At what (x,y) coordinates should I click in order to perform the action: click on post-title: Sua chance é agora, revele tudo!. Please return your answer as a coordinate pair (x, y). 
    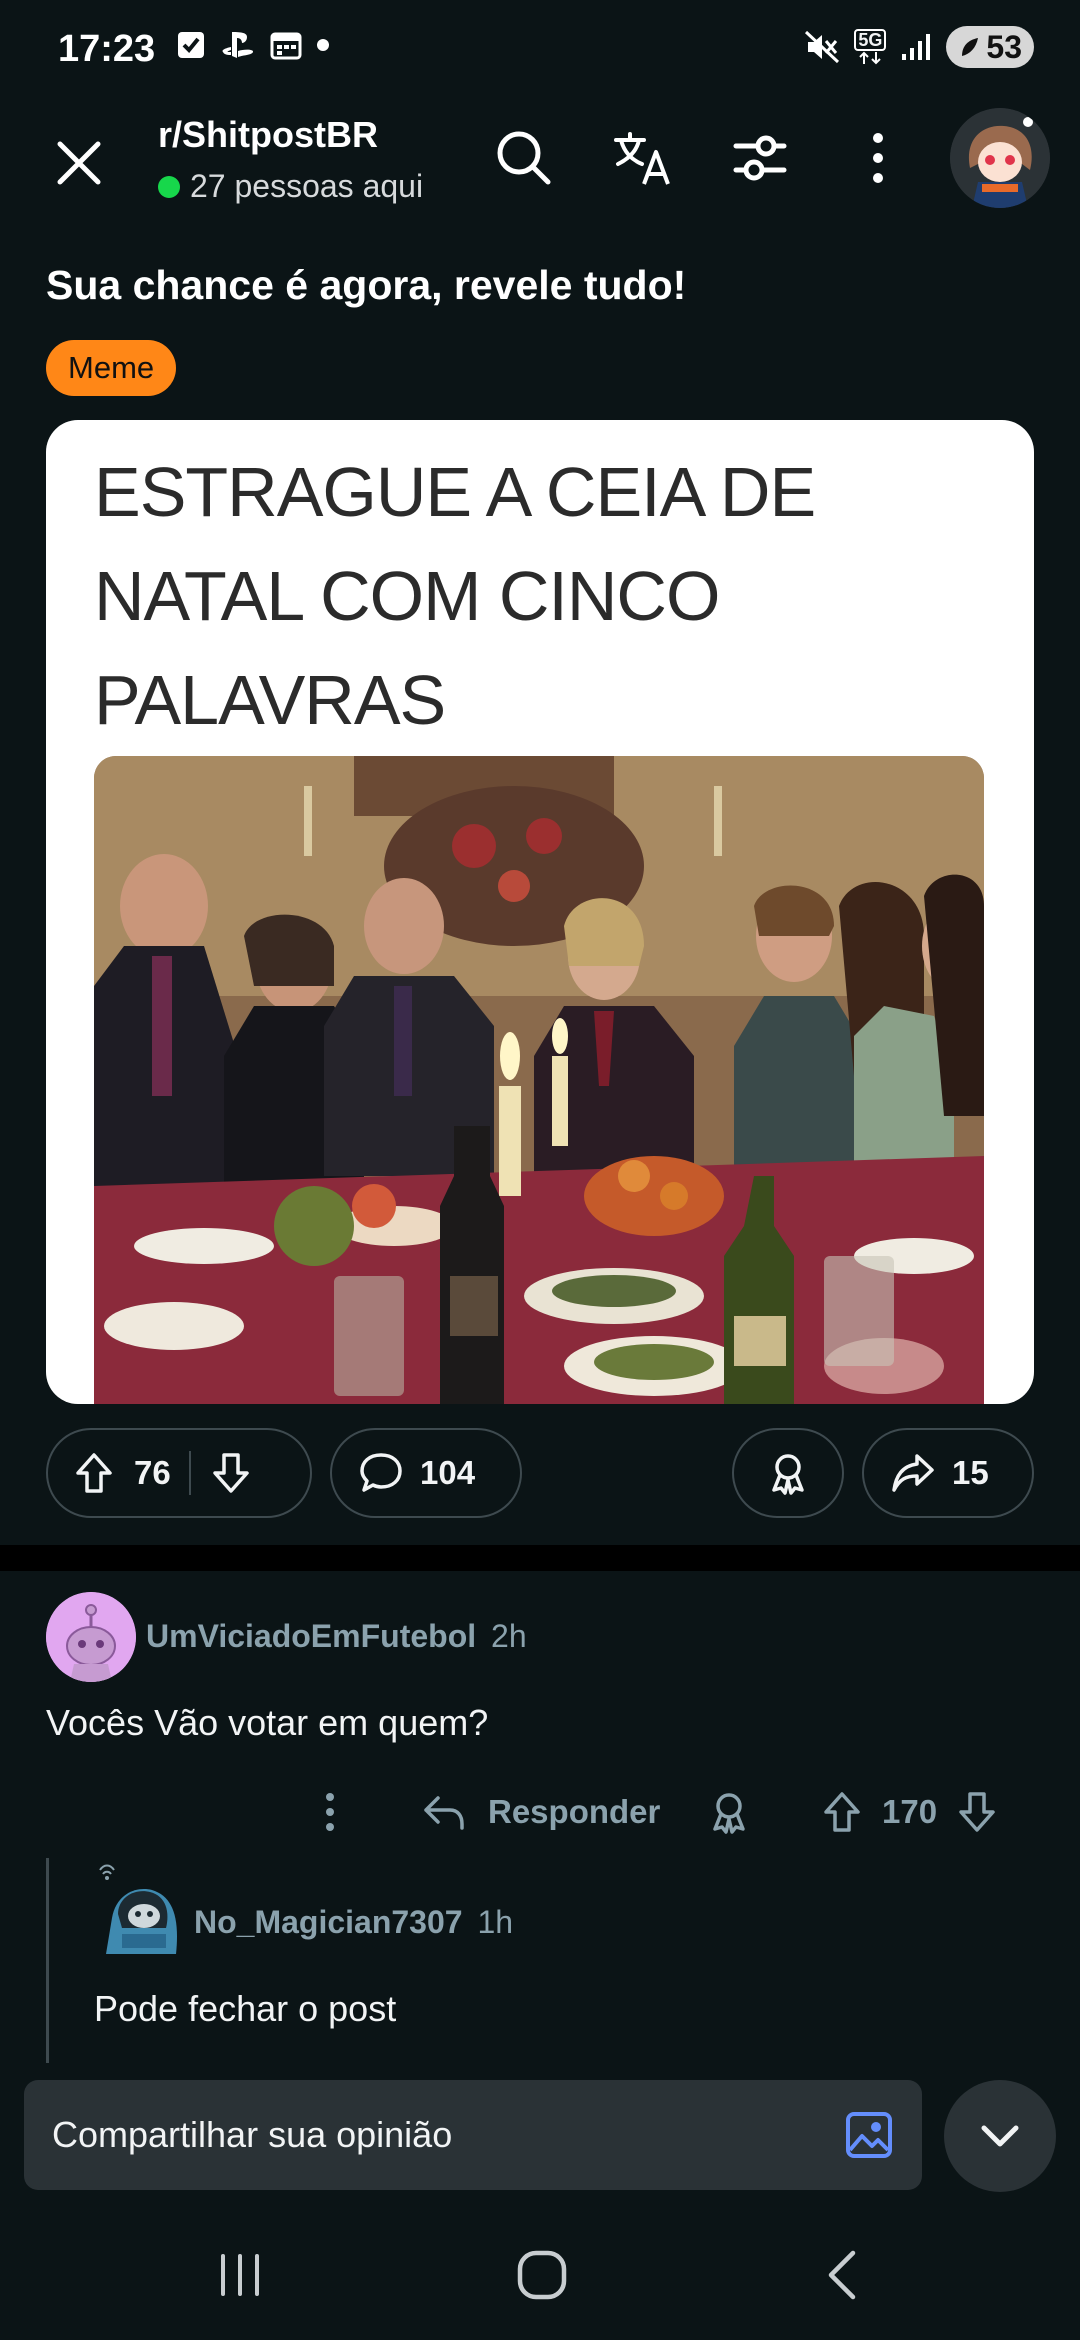
    Looking at the image, I should click on (366, 285).